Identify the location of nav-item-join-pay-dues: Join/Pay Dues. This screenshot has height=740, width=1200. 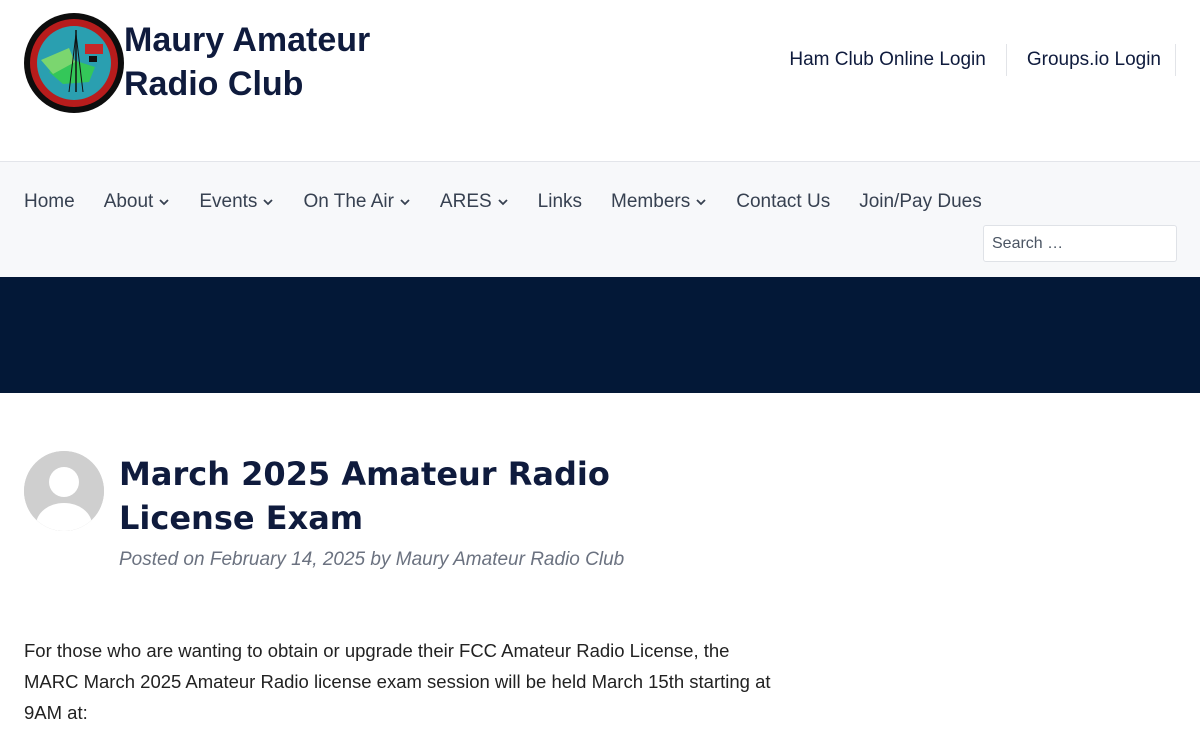
(920, 202).